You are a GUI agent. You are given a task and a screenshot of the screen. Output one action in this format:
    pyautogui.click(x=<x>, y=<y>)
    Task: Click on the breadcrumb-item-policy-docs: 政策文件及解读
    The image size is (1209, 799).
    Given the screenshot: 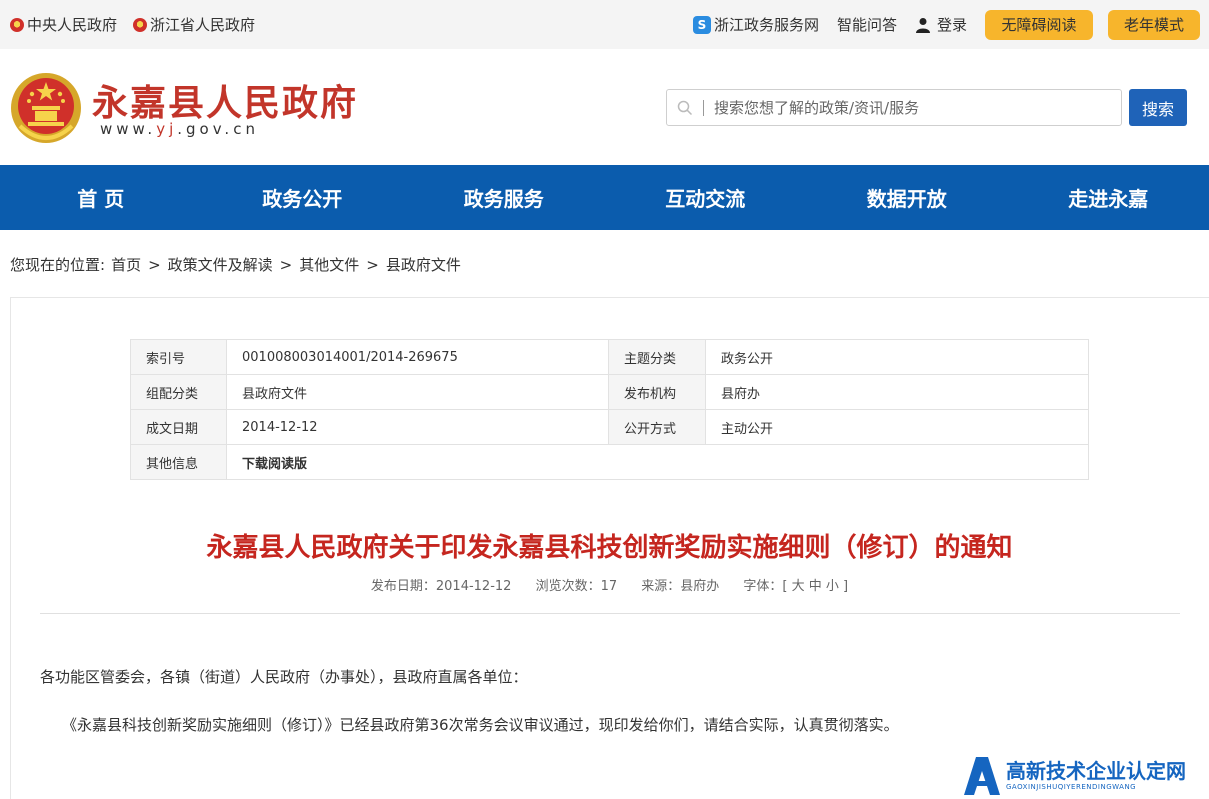 What is the action you would take?
    pyautogui.click(x=220, y=264)
    